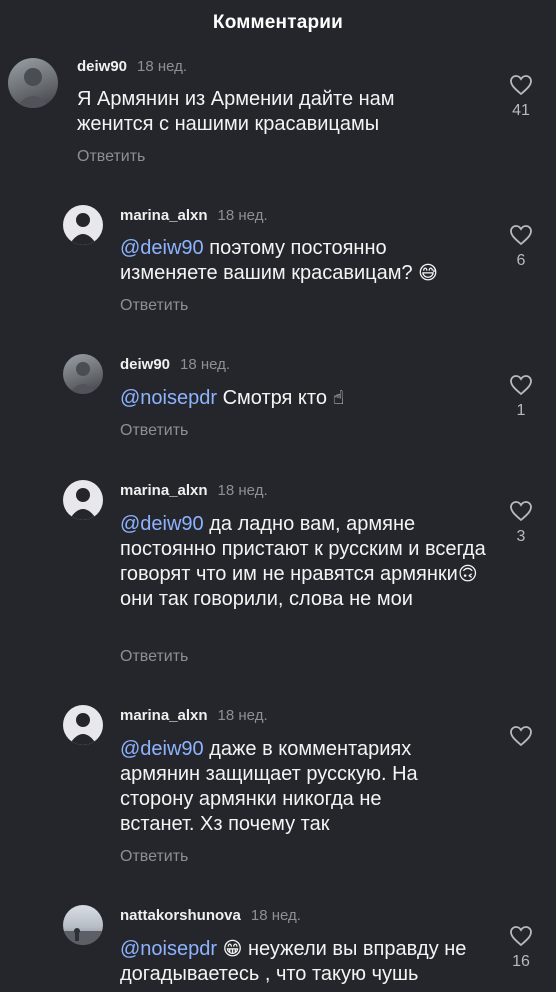 This screenshot has height=992, width=556. Describe the element at coordinates (521, 260) in the screenshot. I see `like-count: 6` at that location.